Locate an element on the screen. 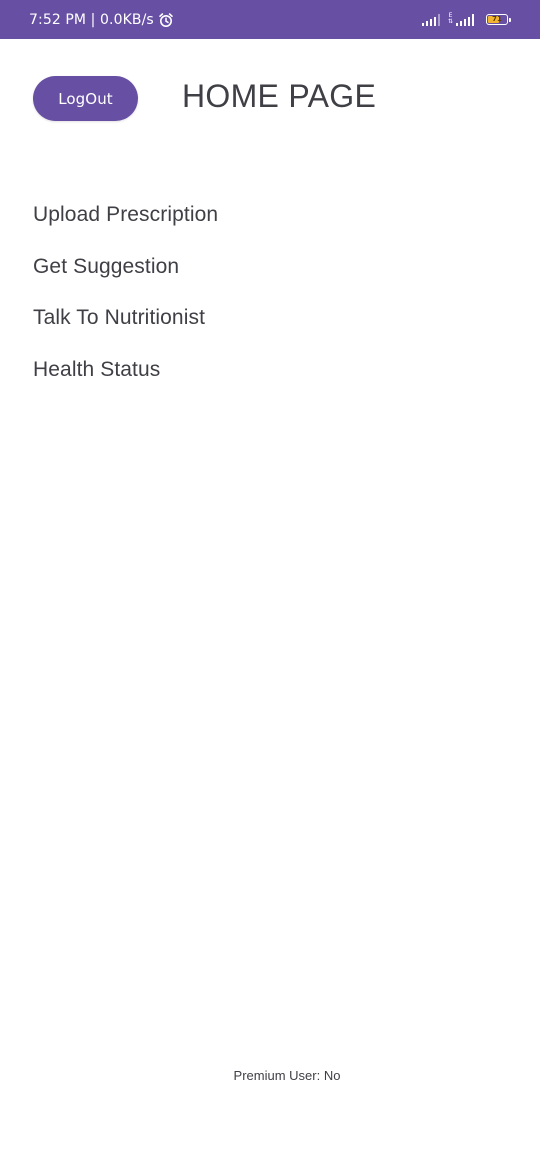 This screenshot has height=1170, width=540. battery-icon: 71 is located at coordinates (498, 19).